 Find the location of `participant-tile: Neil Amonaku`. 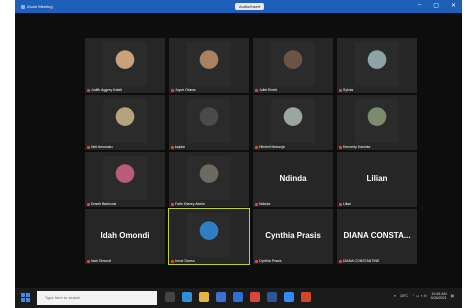

participant-tile: Neil Amonaku is located at coordinates (125, 122).